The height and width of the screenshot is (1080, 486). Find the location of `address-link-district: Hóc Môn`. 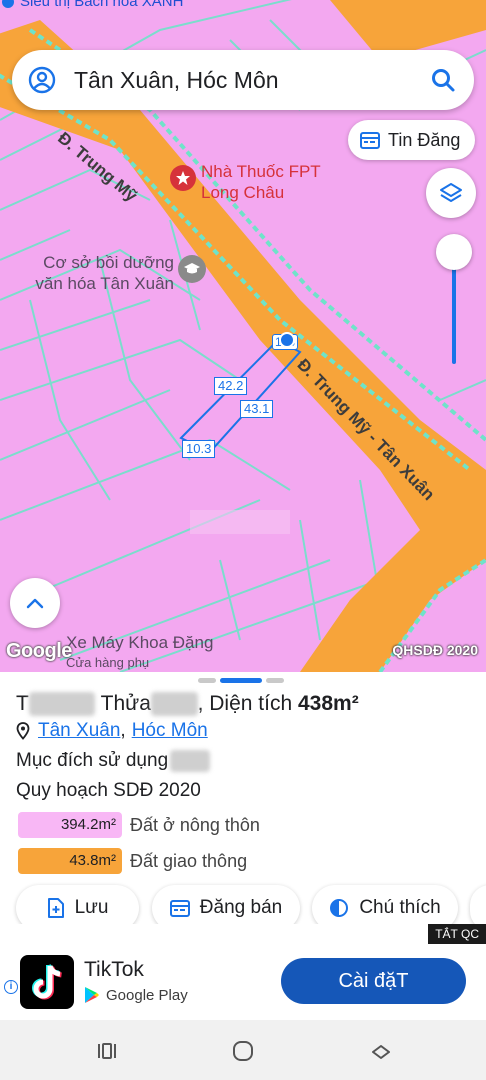

address-link-district: Hóc Môn is located at coordinates (170, 731).